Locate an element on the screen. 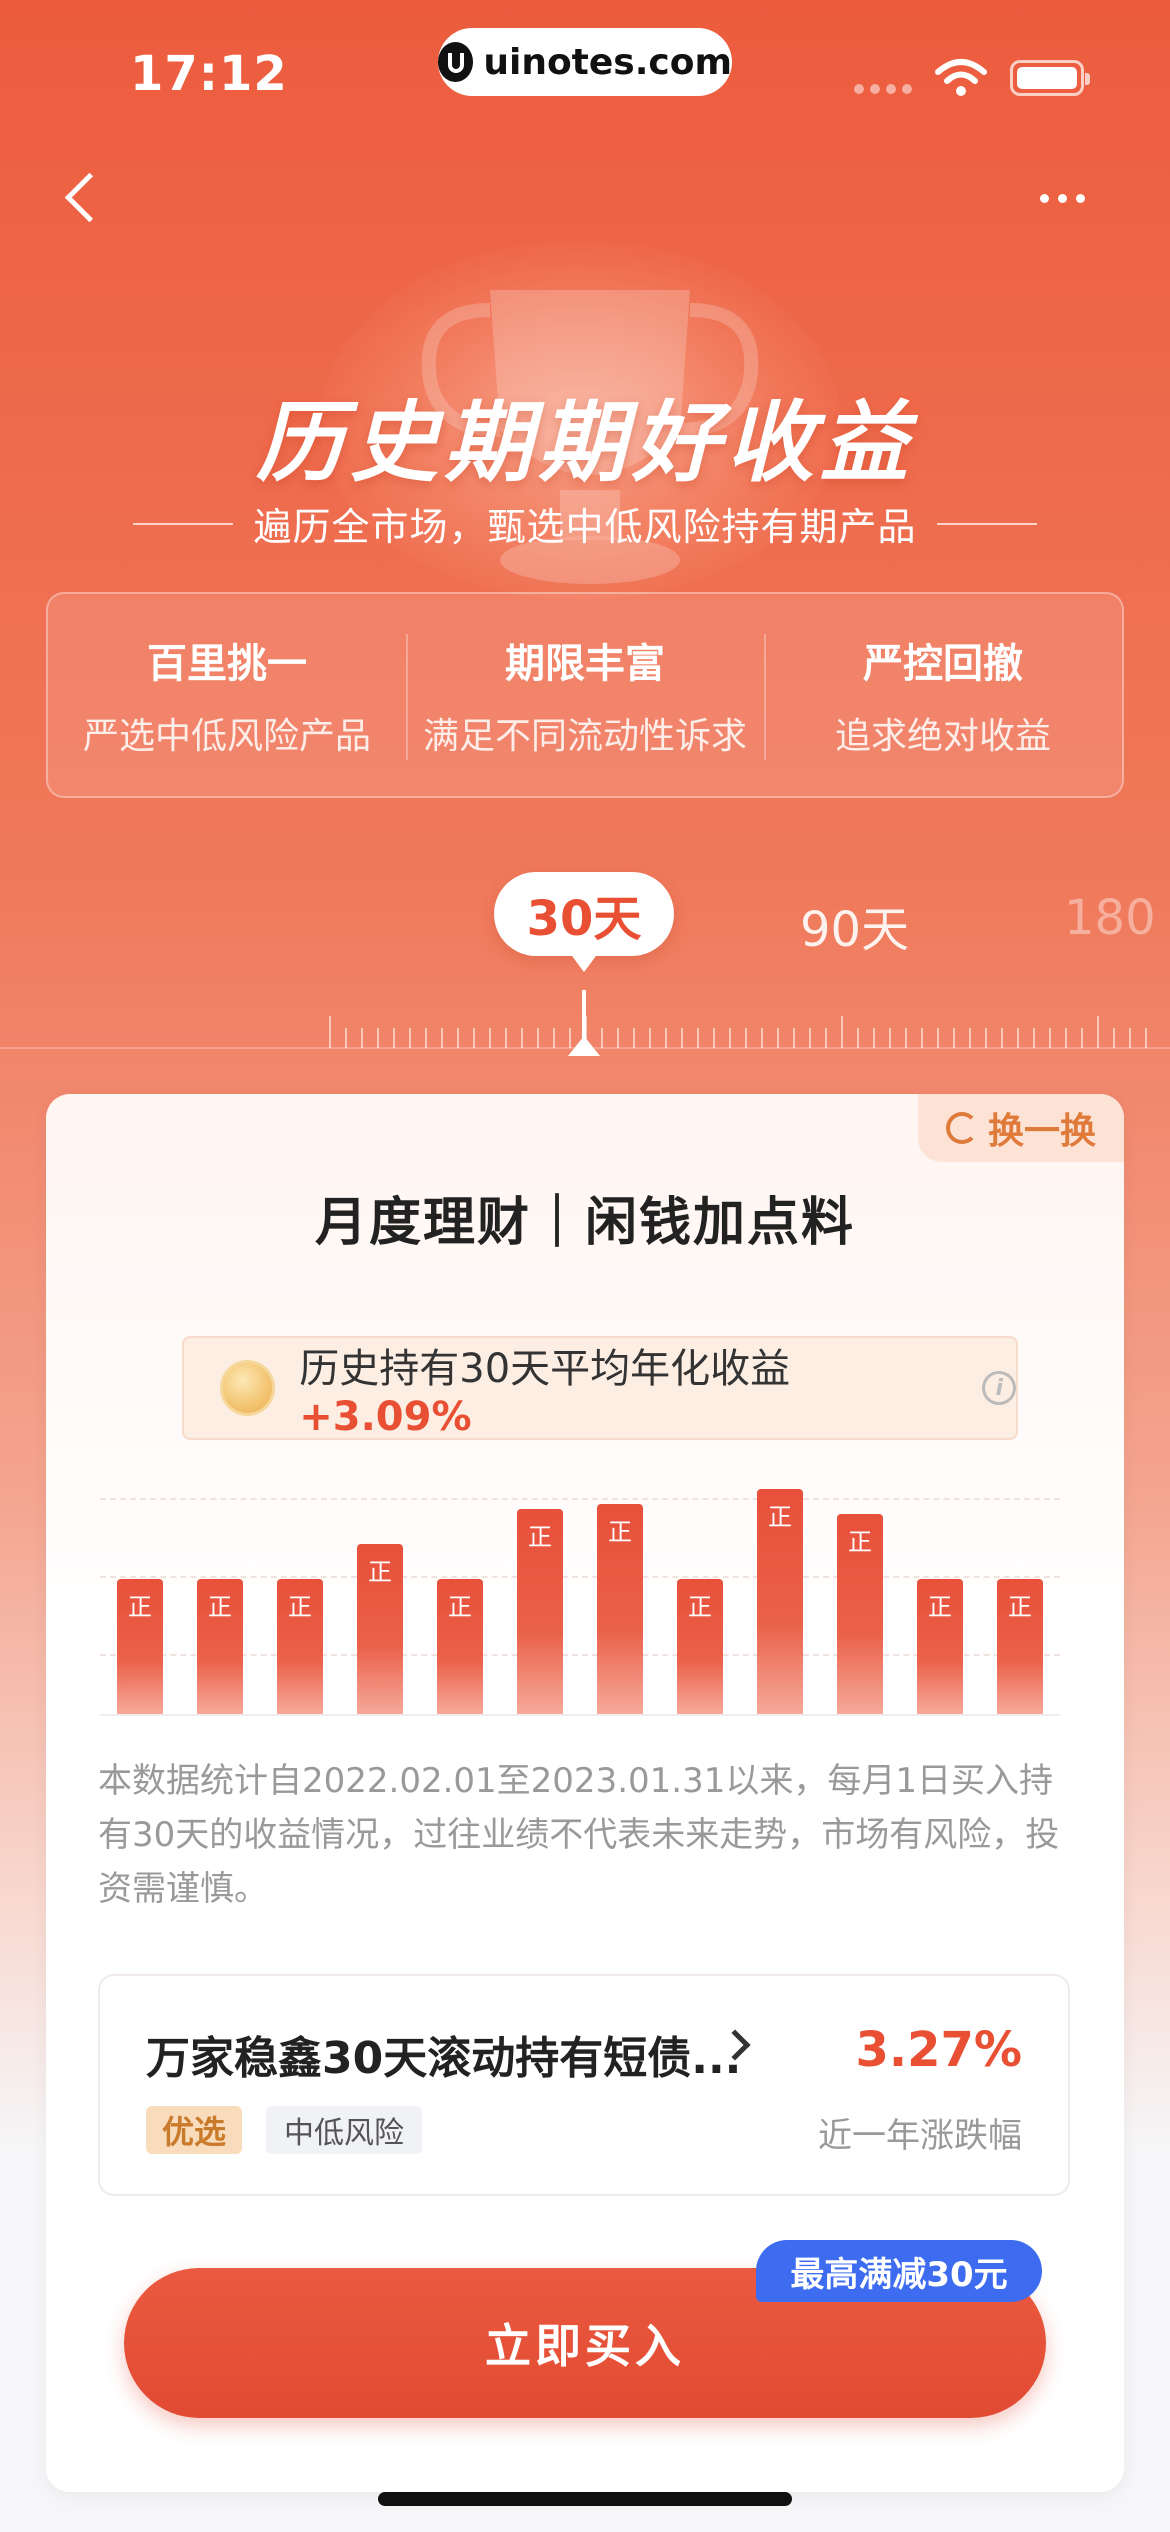  status-time: 17:12 is located at coordinates (209, 74).